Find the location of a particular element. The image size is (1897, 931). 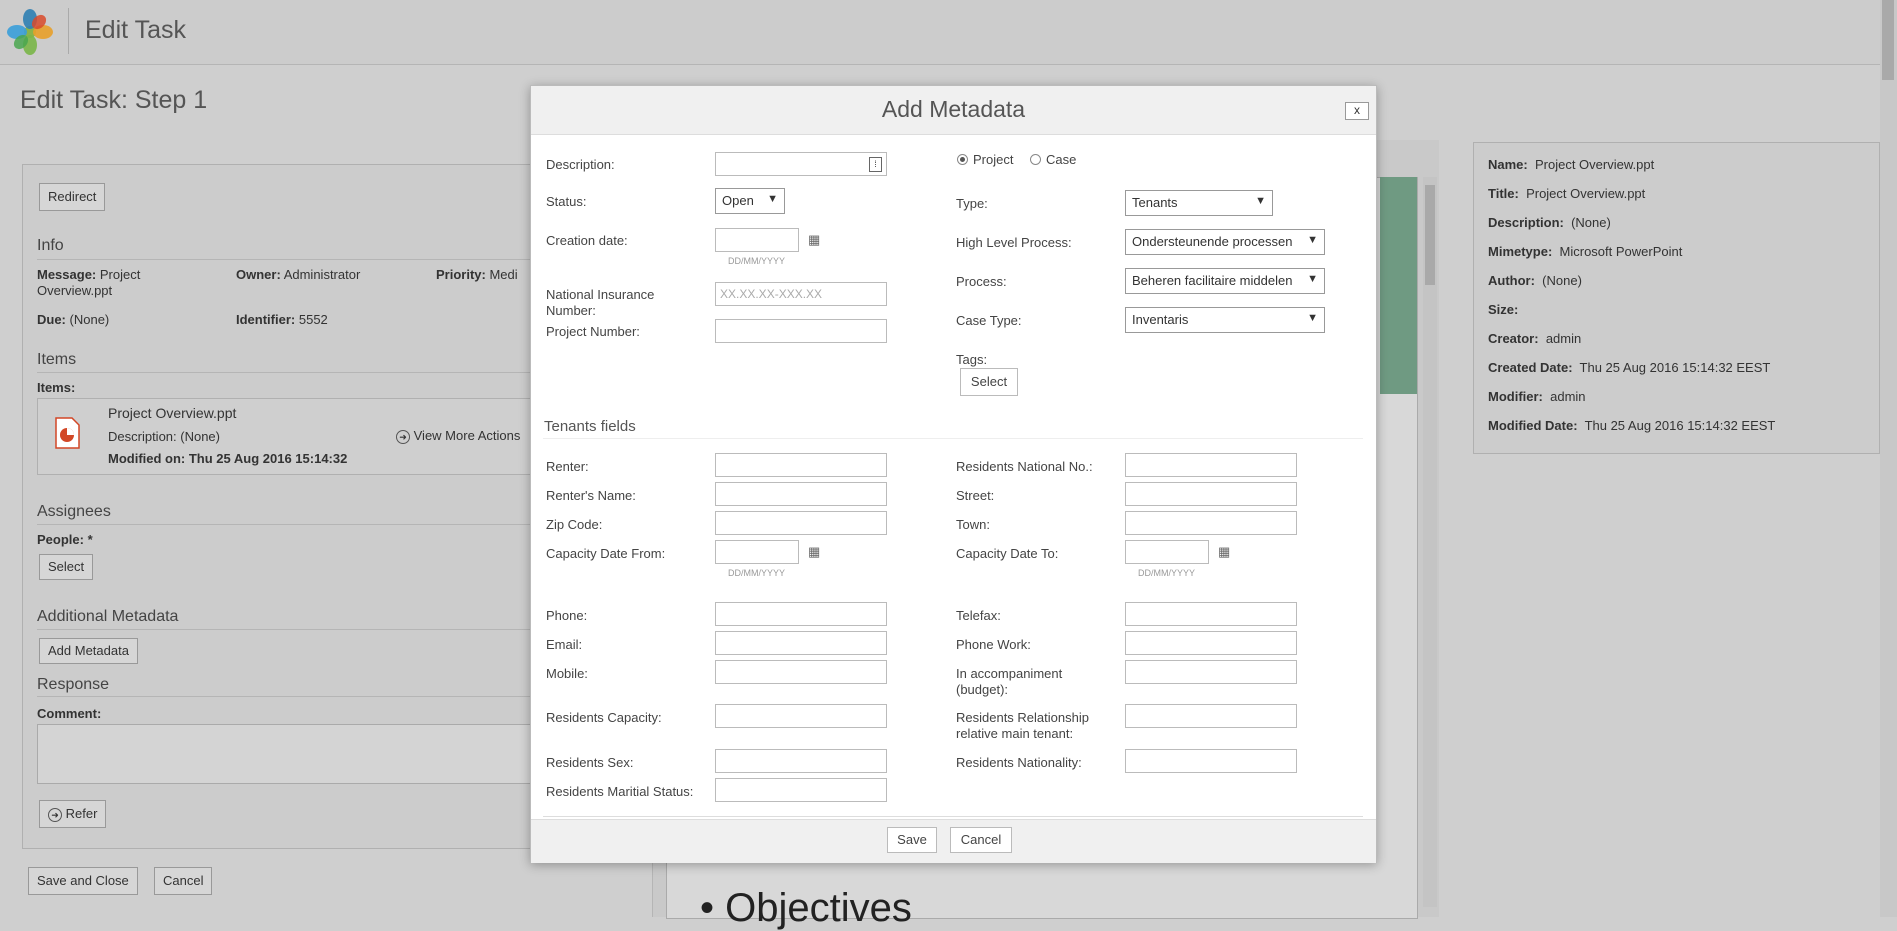

due-value: (None) is located at coordinates (89, 319).